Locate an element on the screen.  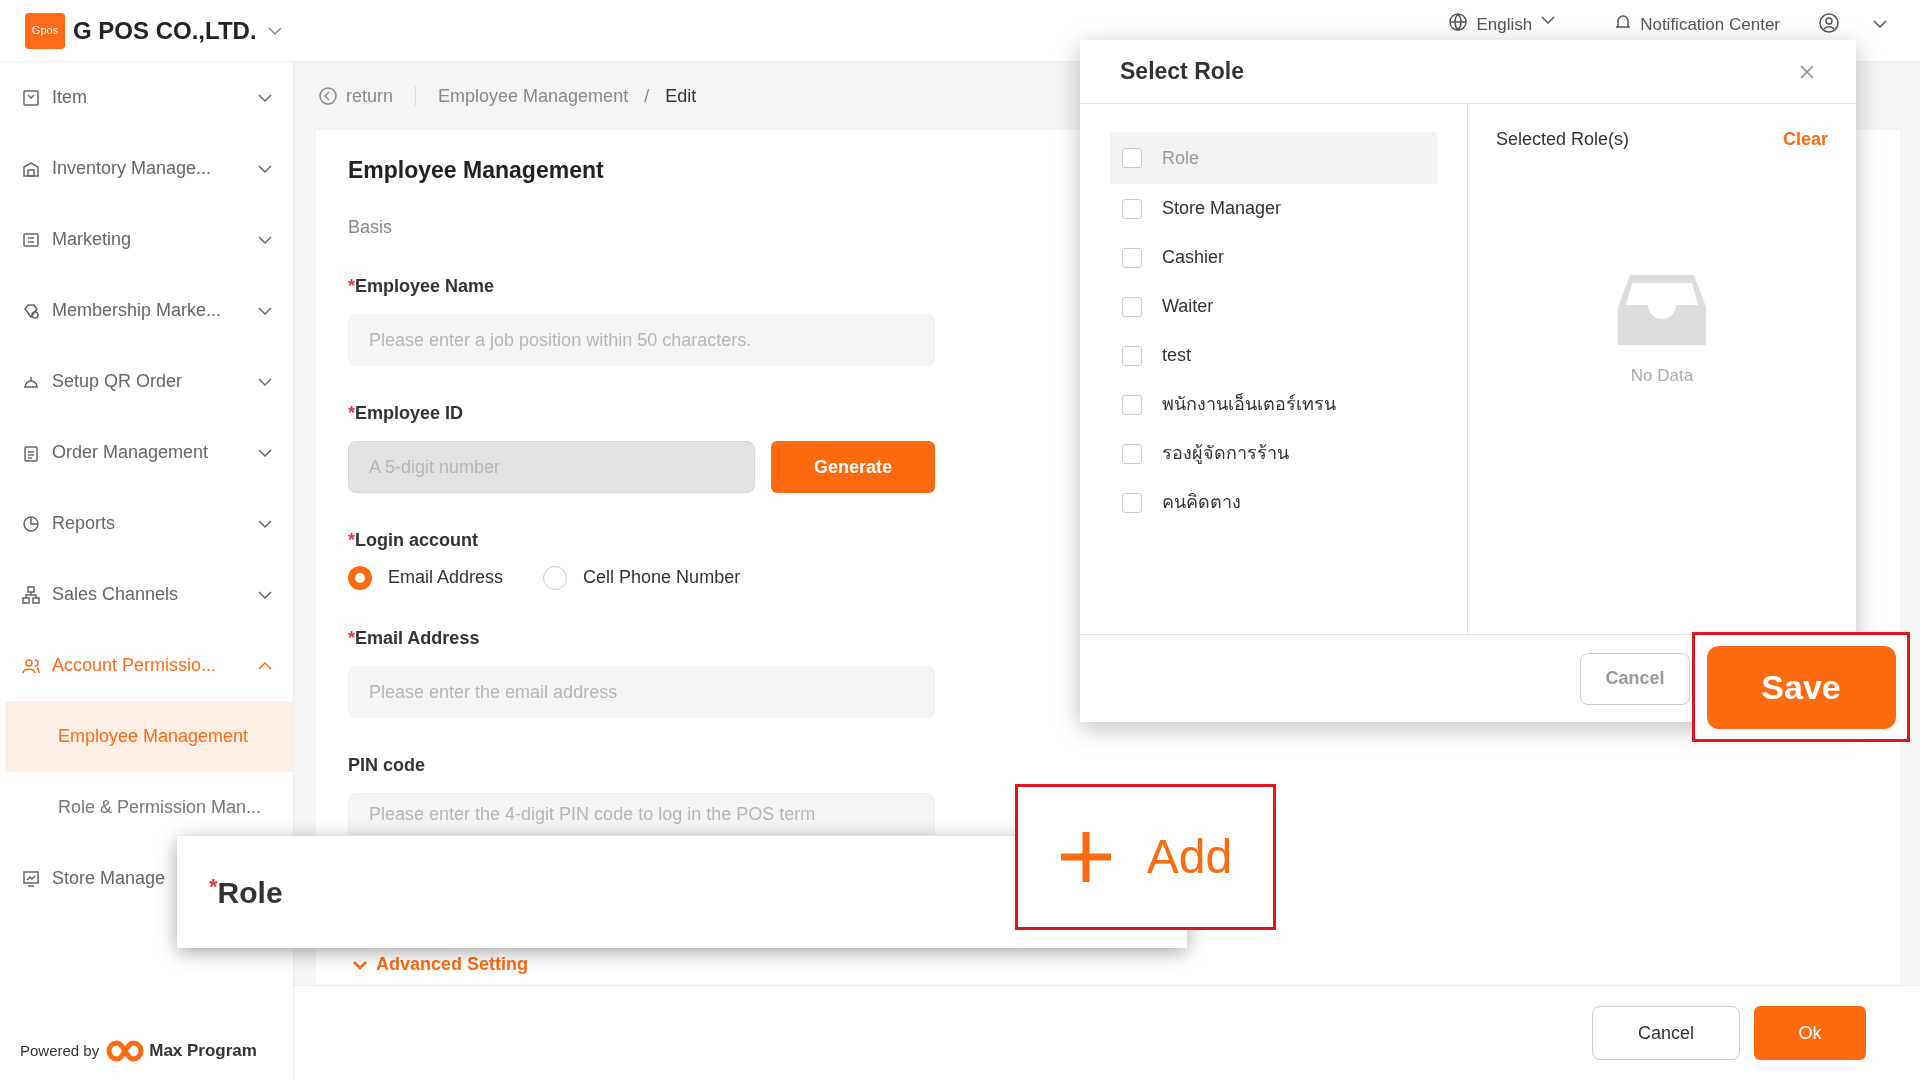
field-label: *Employee ID is located at coordinates (406, 413).